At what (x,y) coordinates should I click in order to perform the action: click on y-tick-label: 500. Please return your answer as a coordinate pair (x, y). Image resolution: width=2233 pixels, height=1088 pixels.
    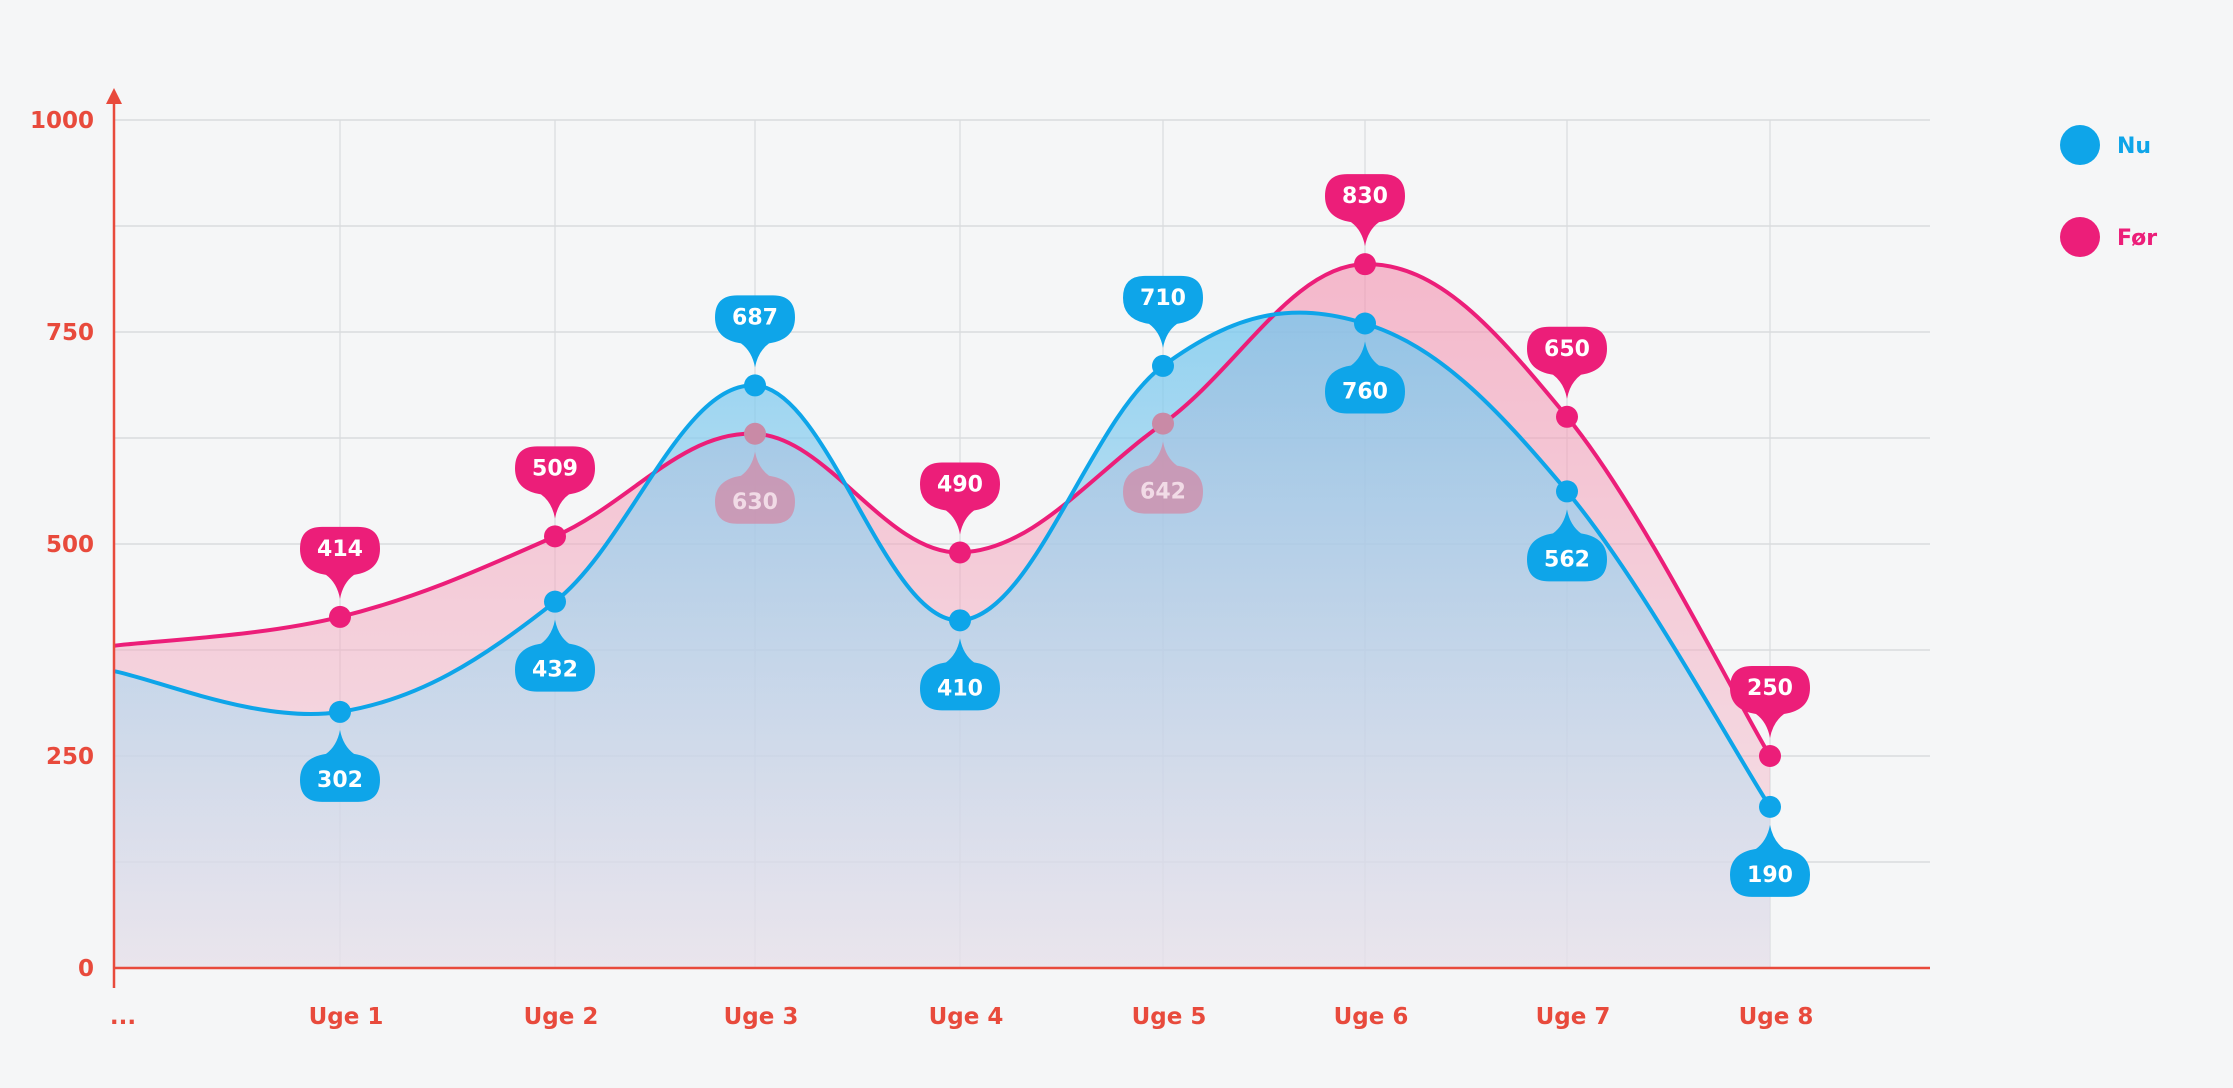
    Looking at the image, I should click on (70, 545).